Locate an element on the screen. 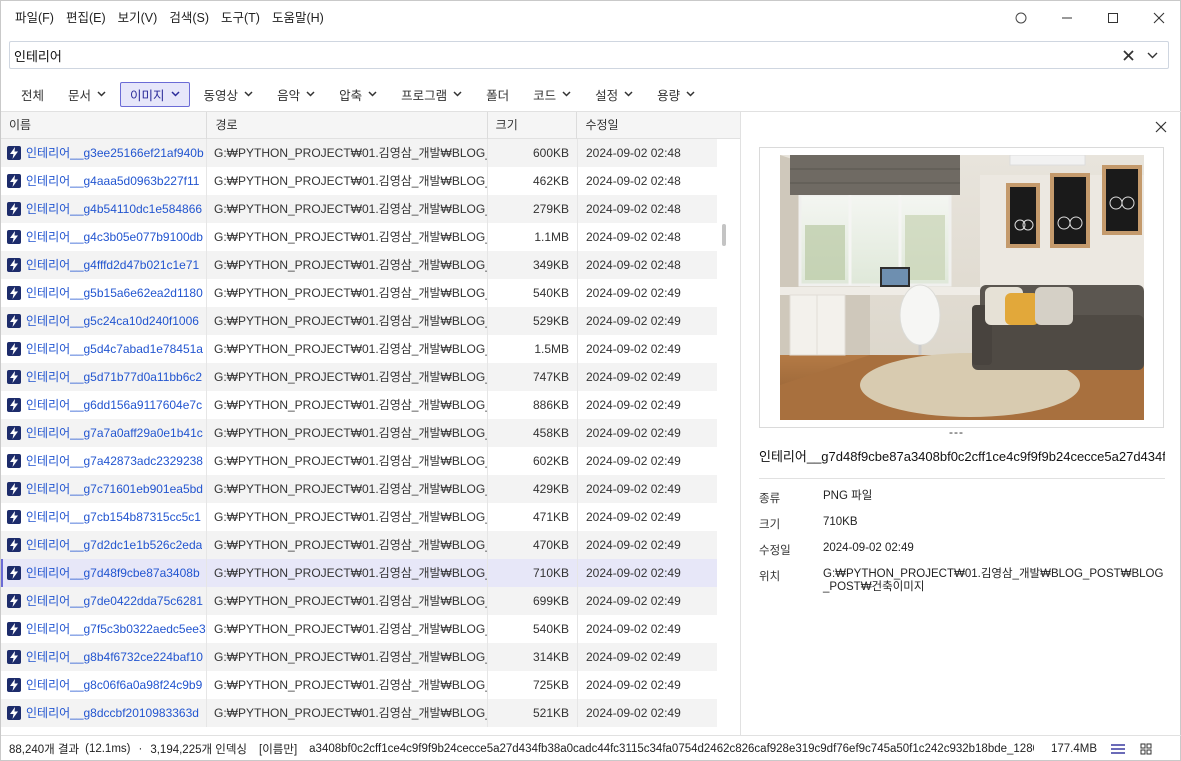  search-input is located at coordinates (563, 55).